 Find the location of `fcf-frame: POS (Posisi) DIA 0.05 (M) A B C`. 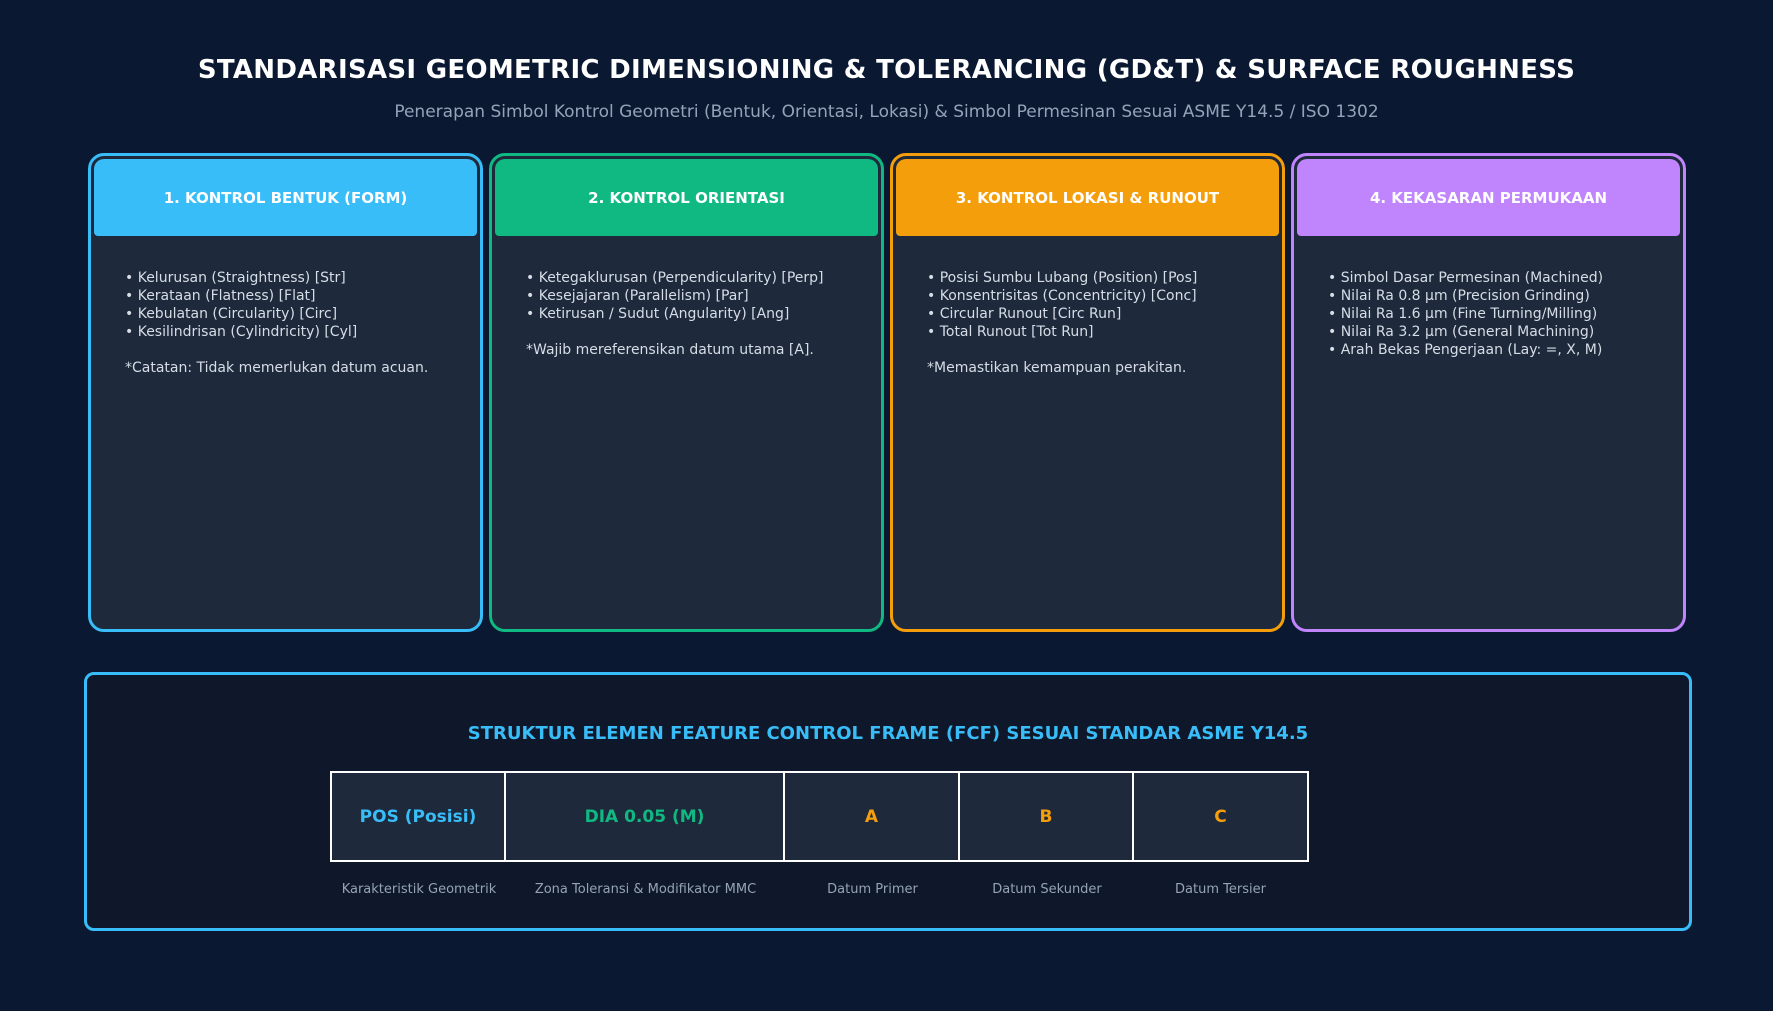

fcf-frame: POS (Posisi) DIA 0.05 (M) A B C is located at coordinates (819, 816).